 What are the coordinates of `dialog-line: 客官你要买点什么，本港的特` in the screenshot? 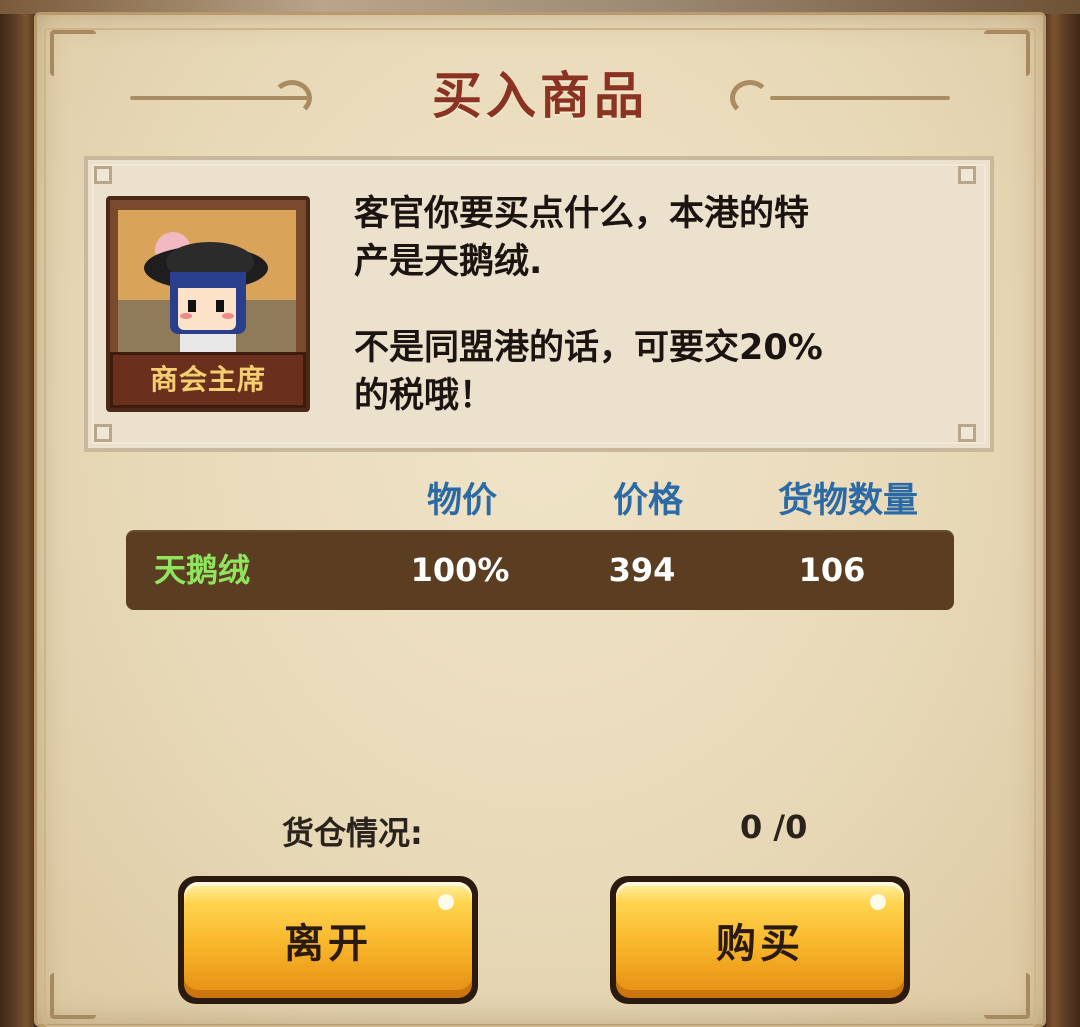 It's located at (582, 214).